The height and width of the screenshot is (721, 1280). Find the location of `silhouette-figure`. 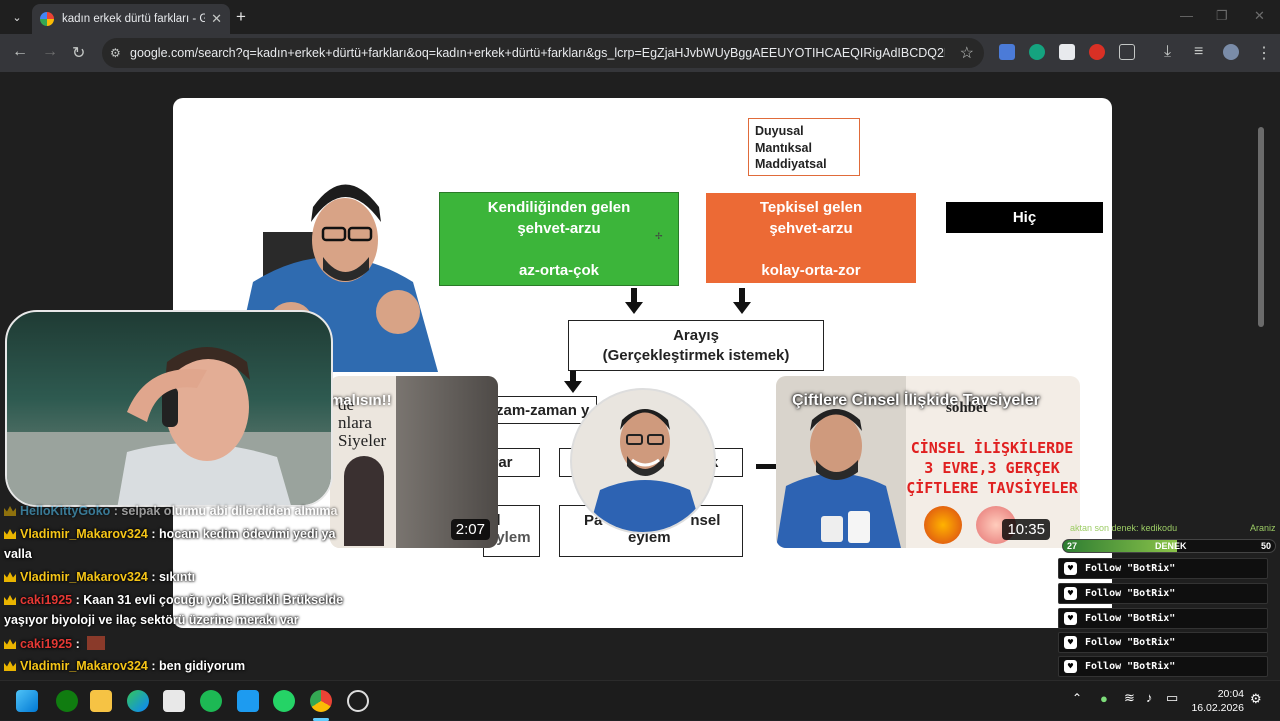

silhouette-figure is located at coordinates (364, 501).